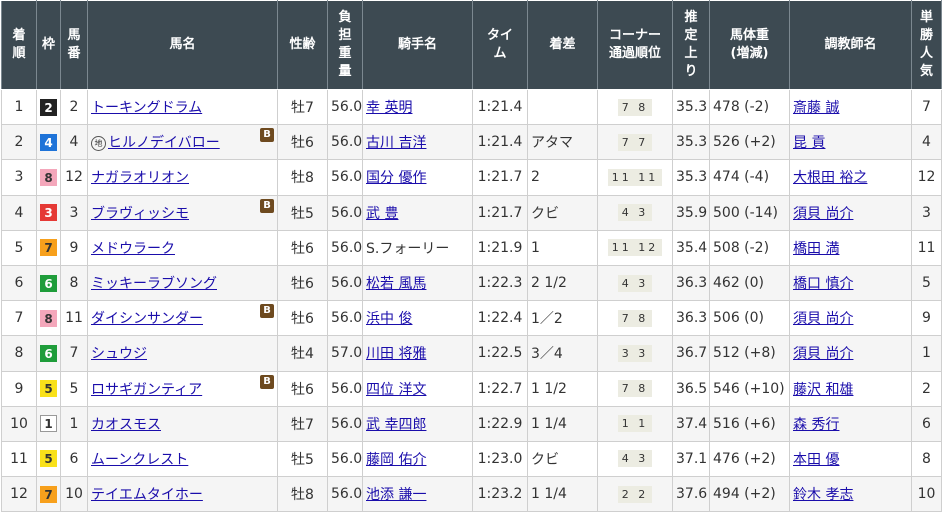 Image resolution: width=942 pixels, height=517 pixels. I want to click on pop-cell: 6, so click(926, 423).